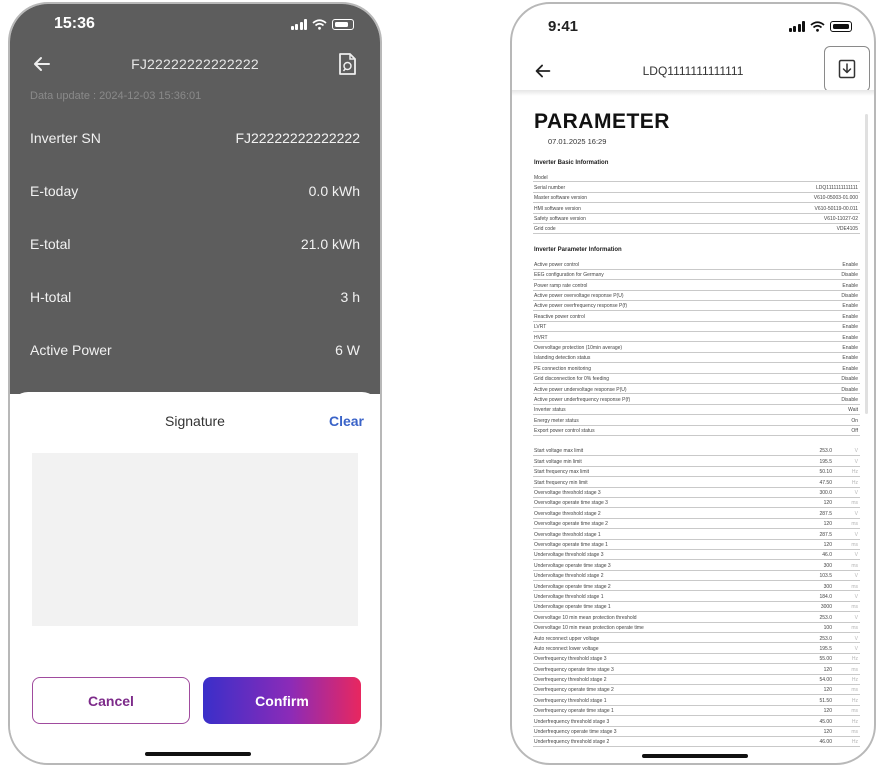 The height and width of the screenshot is (767, 881). I want to click on table-row: Overfrequency operate time stage 3 120 ms, so click(696, 669).